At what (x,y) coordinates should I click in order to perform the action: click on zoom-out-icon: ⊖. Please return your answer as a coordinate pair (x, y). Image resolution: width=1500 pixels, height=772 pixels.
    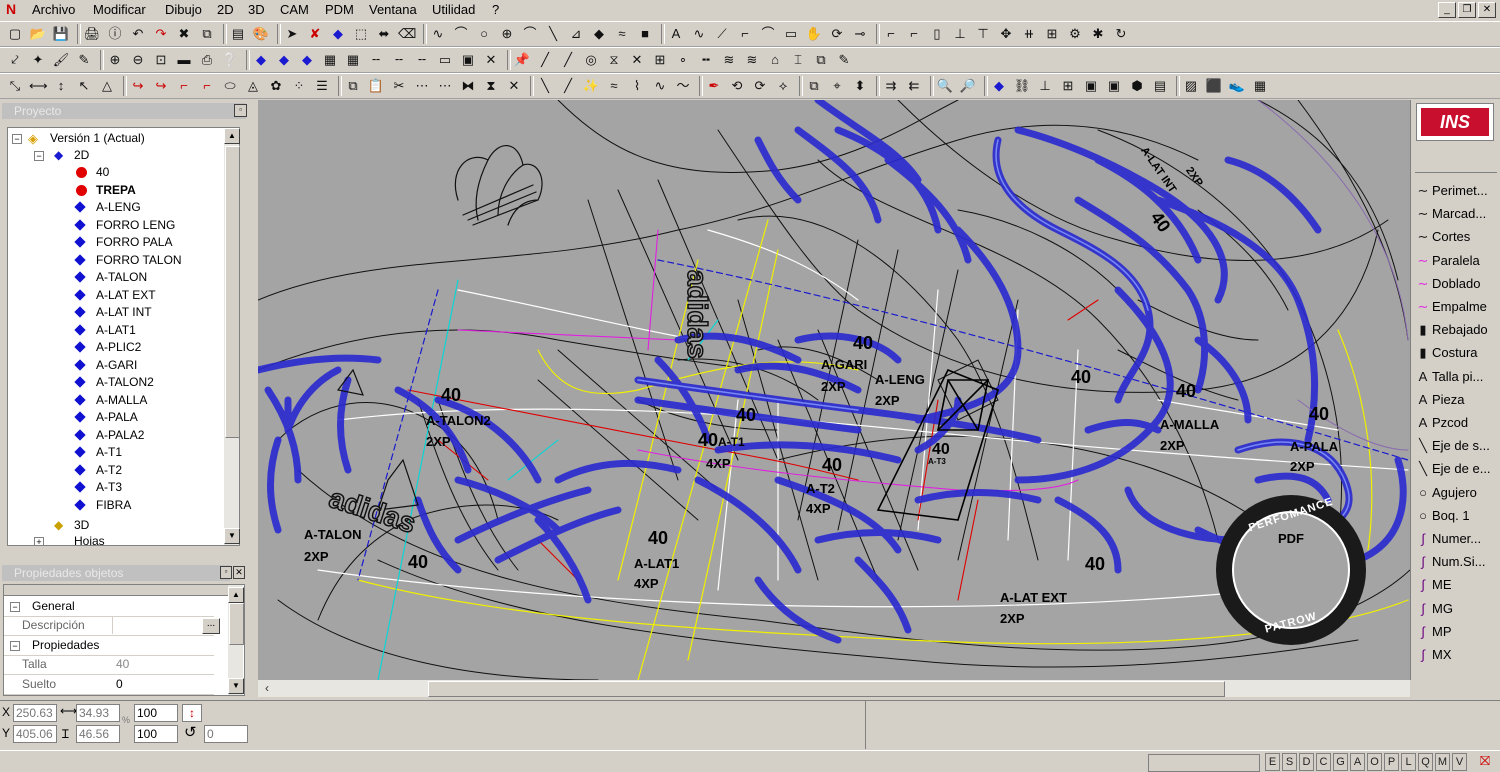
    Looking at the image, I should click on (138, 60).